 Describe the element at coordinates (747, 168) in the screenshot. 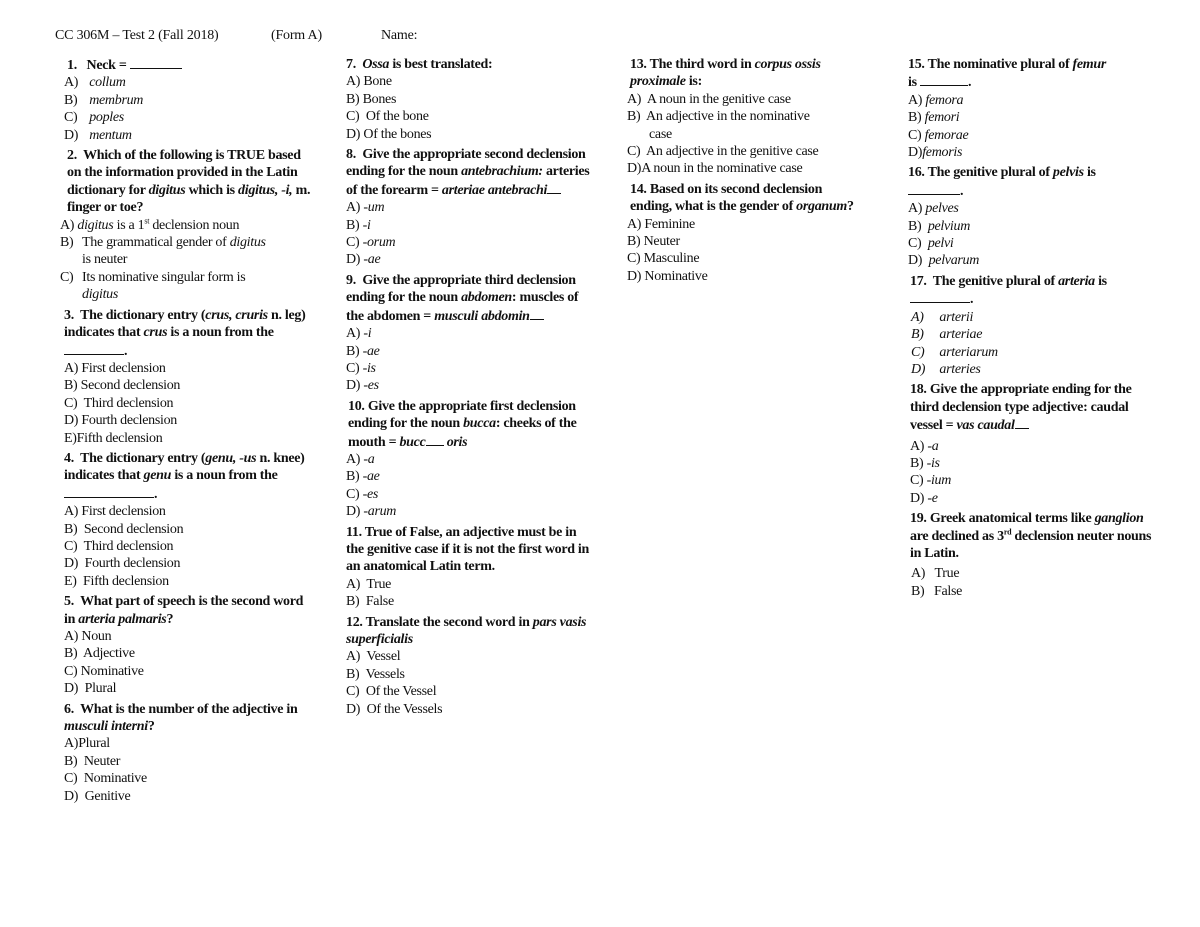

I see `option: D)A noun in the nominative case` at that location.